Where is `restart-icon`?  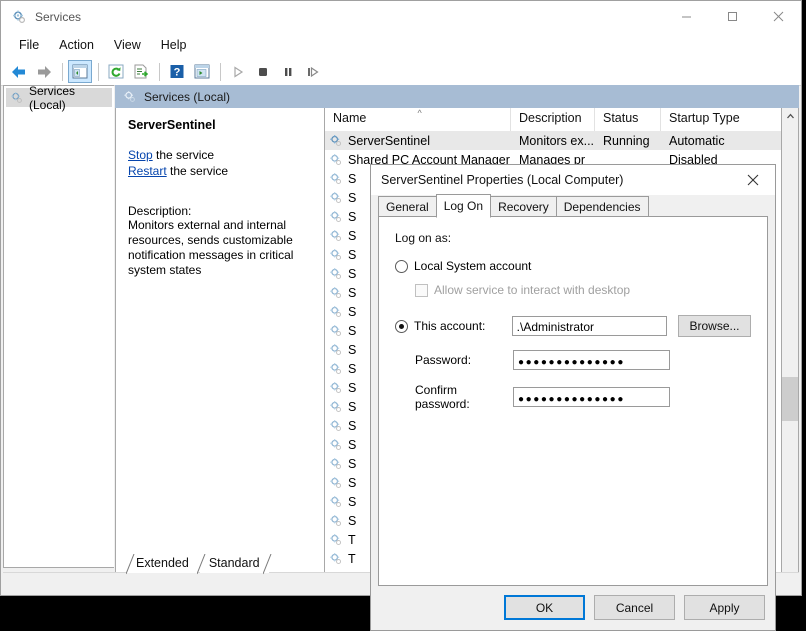 restart-icon is located at coordinates (313, 71).